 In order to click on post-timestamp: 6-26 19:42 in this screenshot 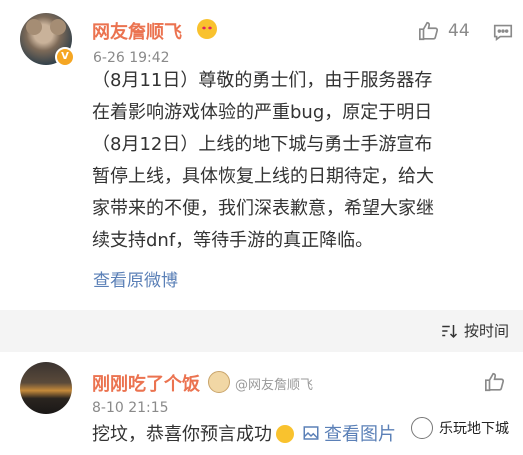, I will do `click(131, 58)`.